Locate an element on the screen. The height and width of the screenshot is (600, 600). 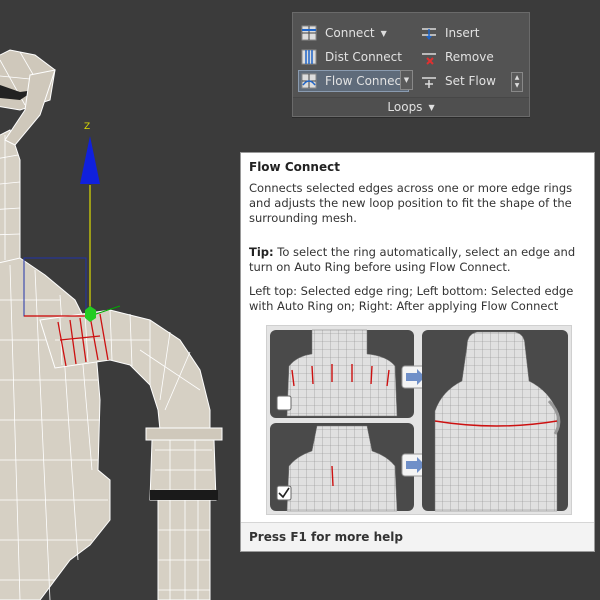
flow-connect-button: Flow Connect is located at coordinates (353, 81).